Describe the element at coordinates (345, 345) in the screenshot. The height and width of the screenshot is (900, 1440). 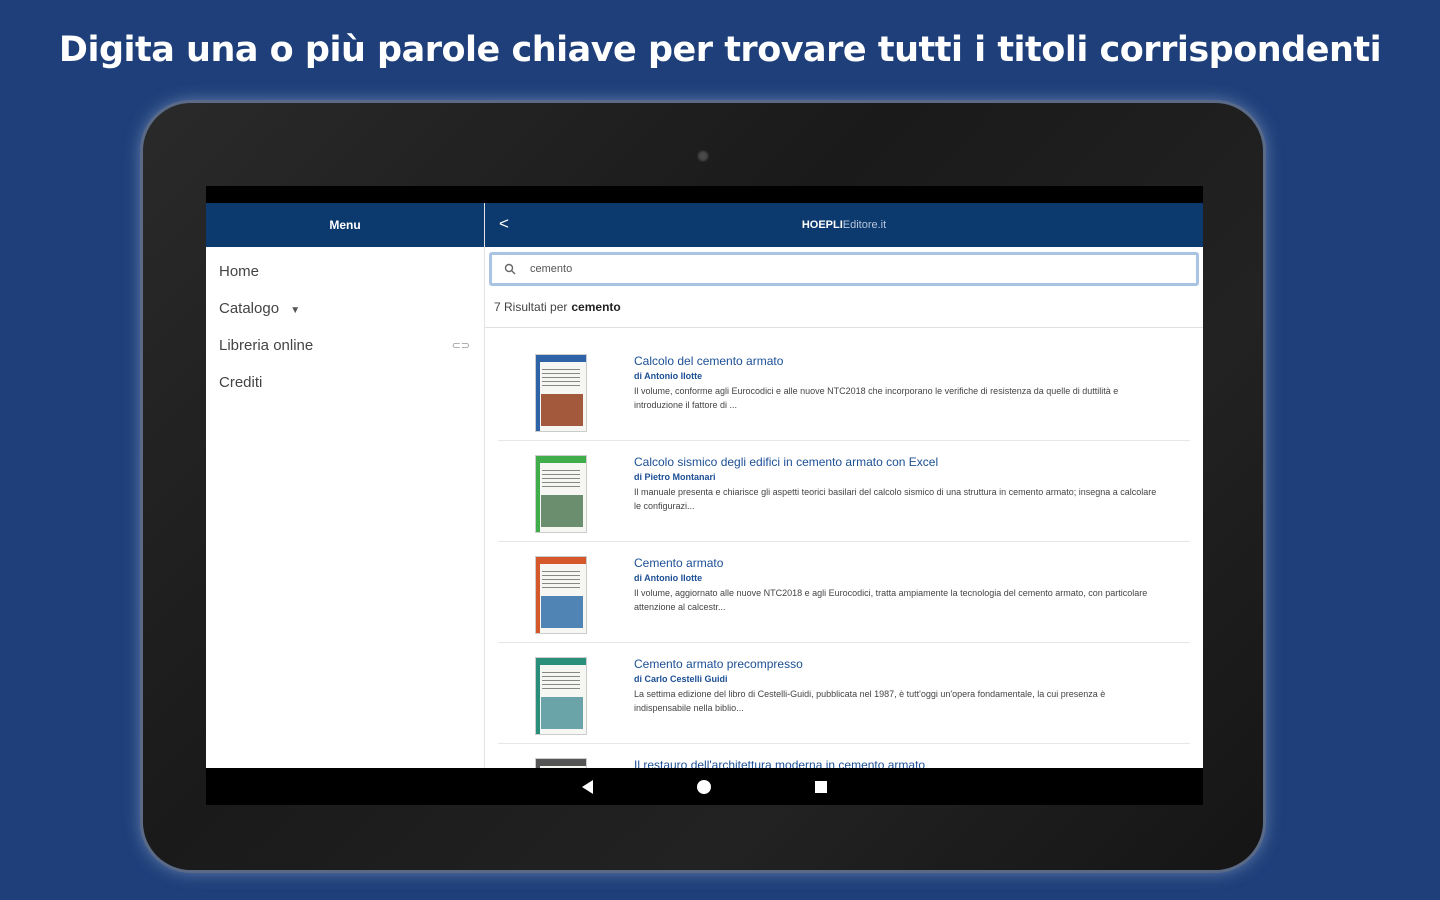
I see `sidebar-item-libreria-online: Libreria online ⊂⊃` at that location.